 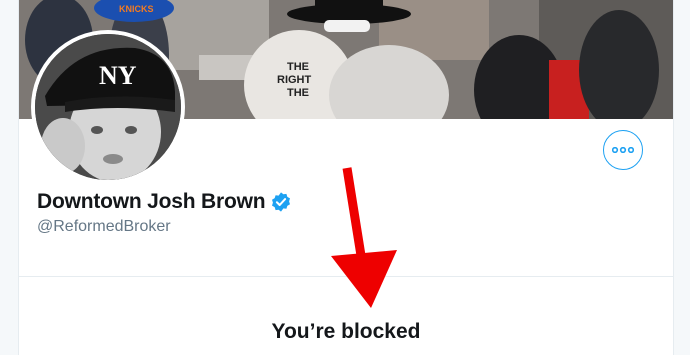 I want to click on avatar-cap-logo: NY, so click(x=118, y=75).